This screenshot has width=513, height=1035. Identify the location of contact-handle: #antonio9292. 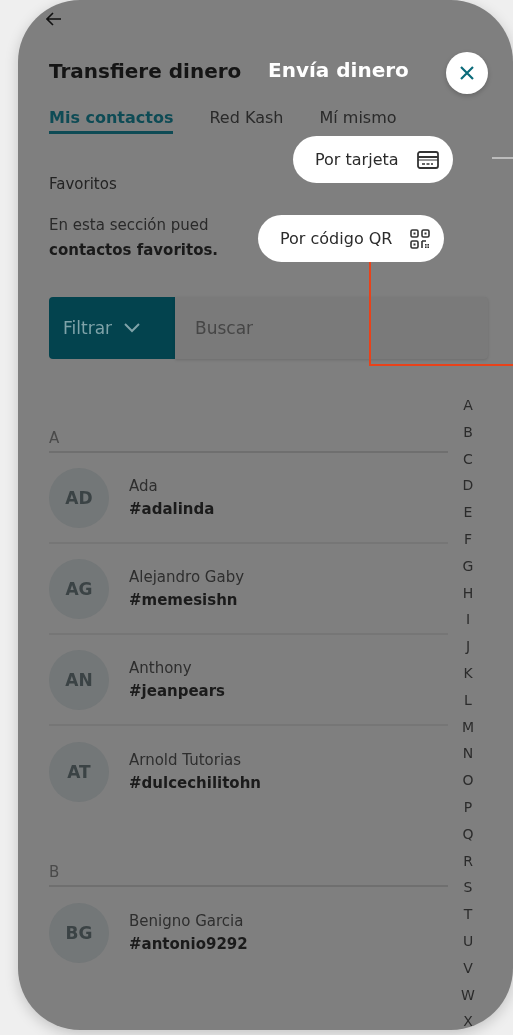
(188, 944).